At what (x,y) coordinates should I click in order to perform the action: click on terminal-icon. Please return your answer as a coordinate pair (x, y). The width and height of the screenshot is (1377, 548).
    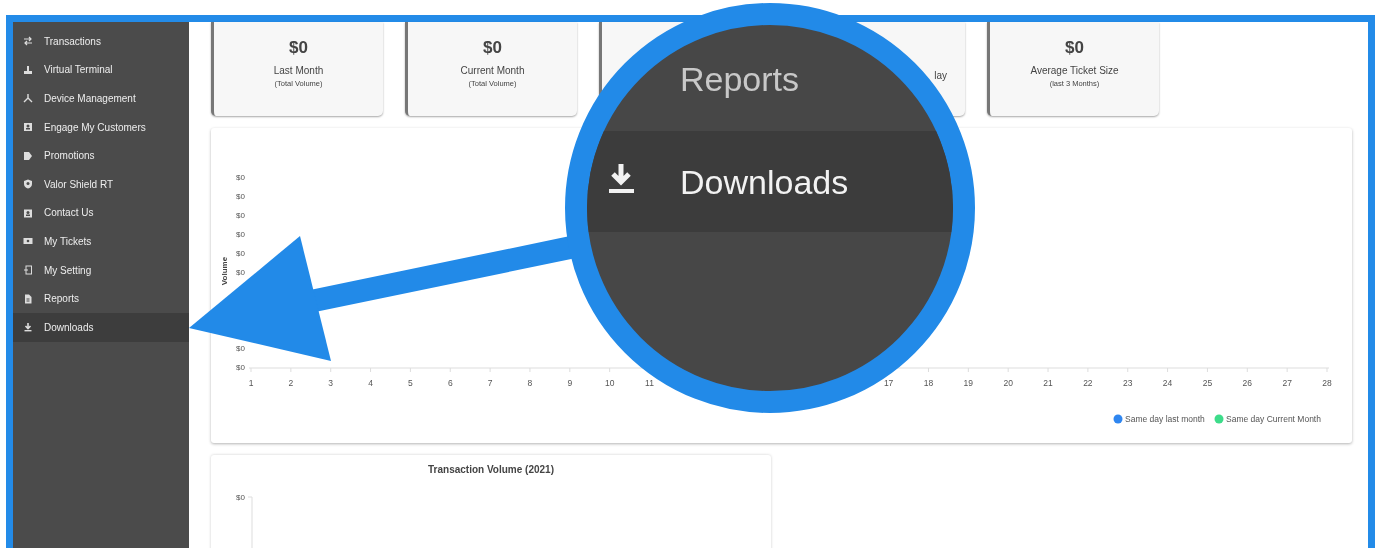
    Looking at the image, I should click on (28, 69).